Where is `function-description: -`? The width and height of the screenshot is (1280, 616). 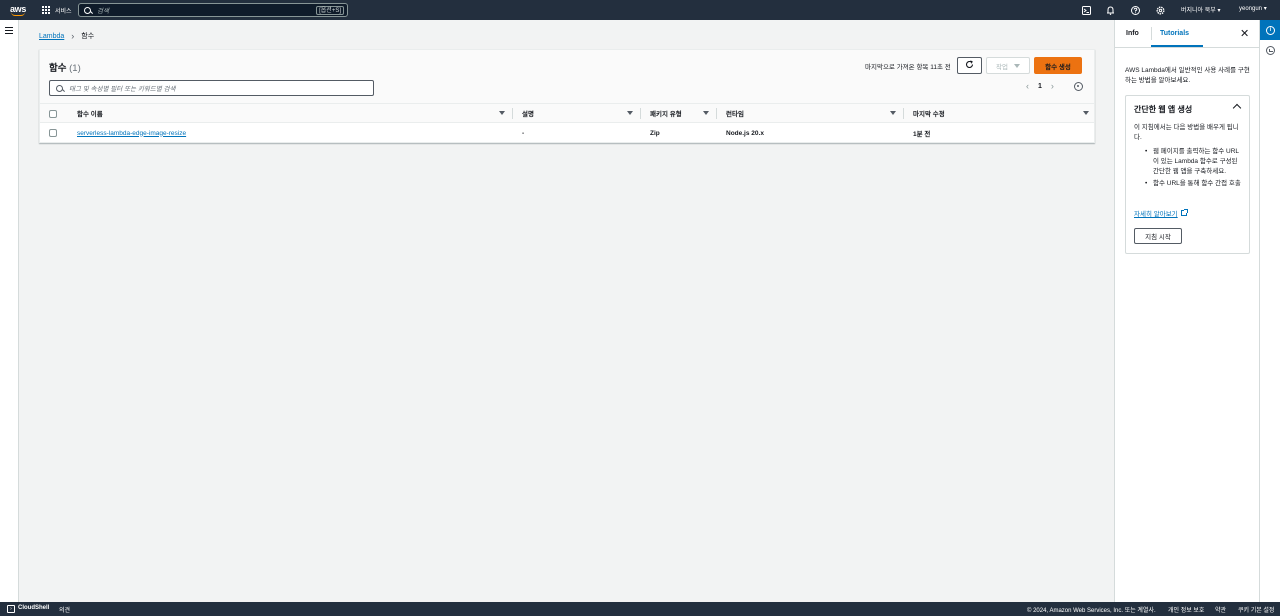 function-description: - is located at coordinates (523, 133).